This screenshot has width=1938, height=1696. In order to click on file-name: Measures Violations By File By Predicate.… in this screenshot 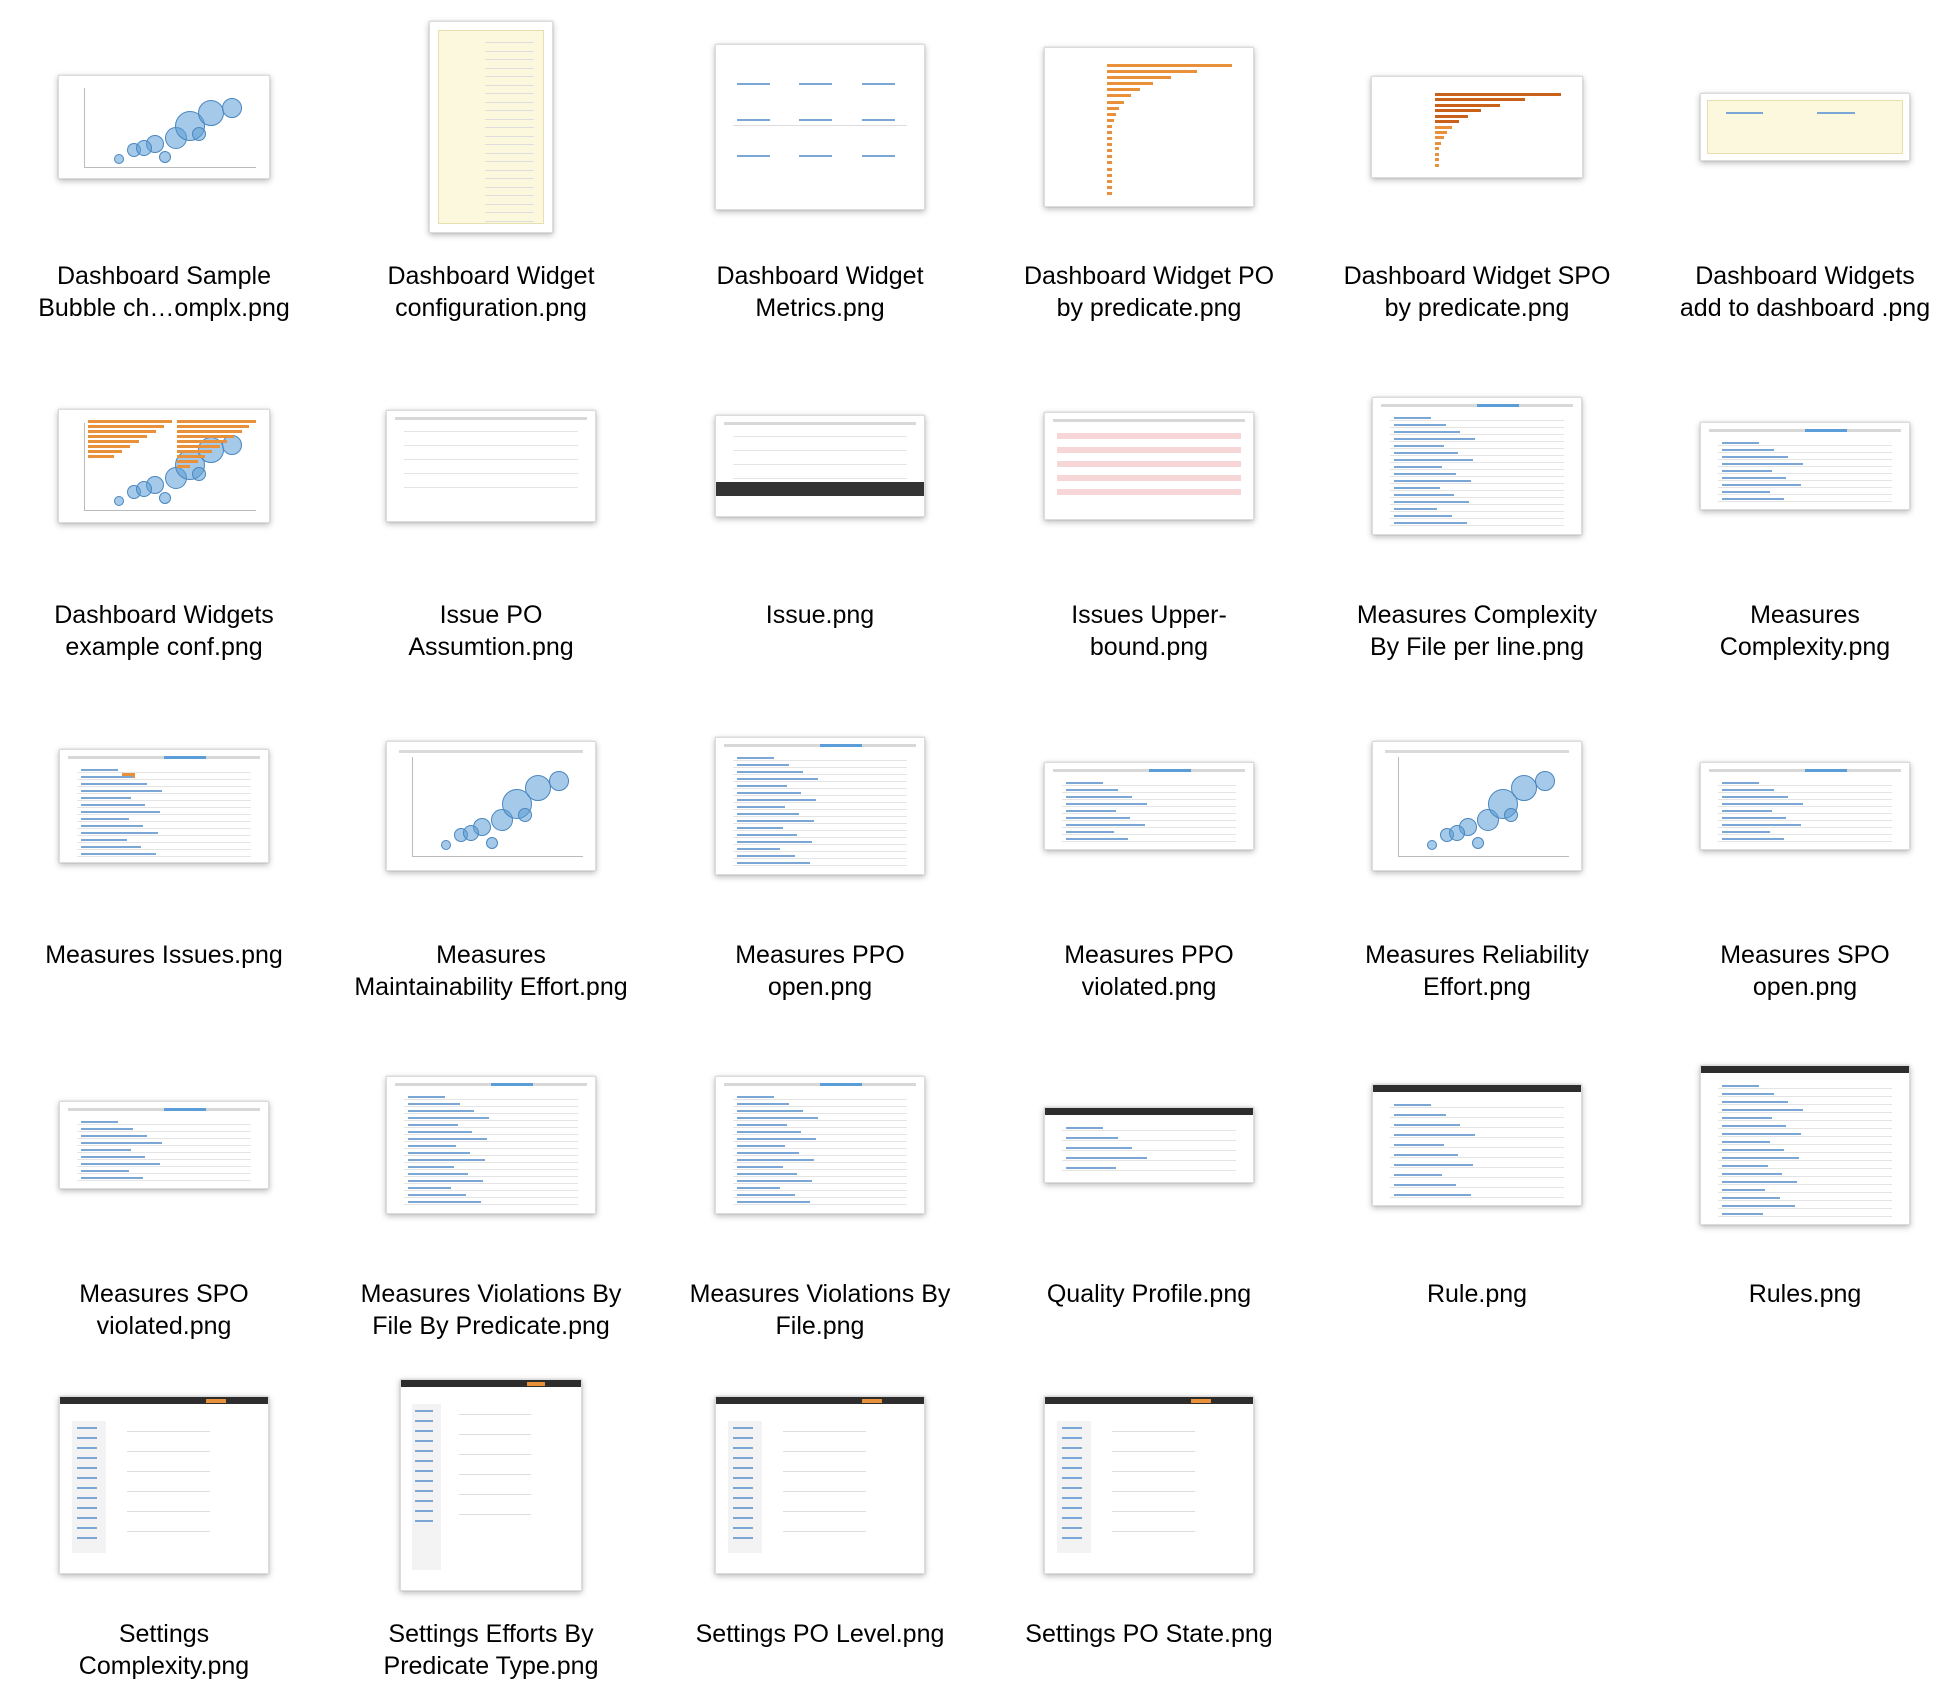, I will do `click(491, 1310)`.